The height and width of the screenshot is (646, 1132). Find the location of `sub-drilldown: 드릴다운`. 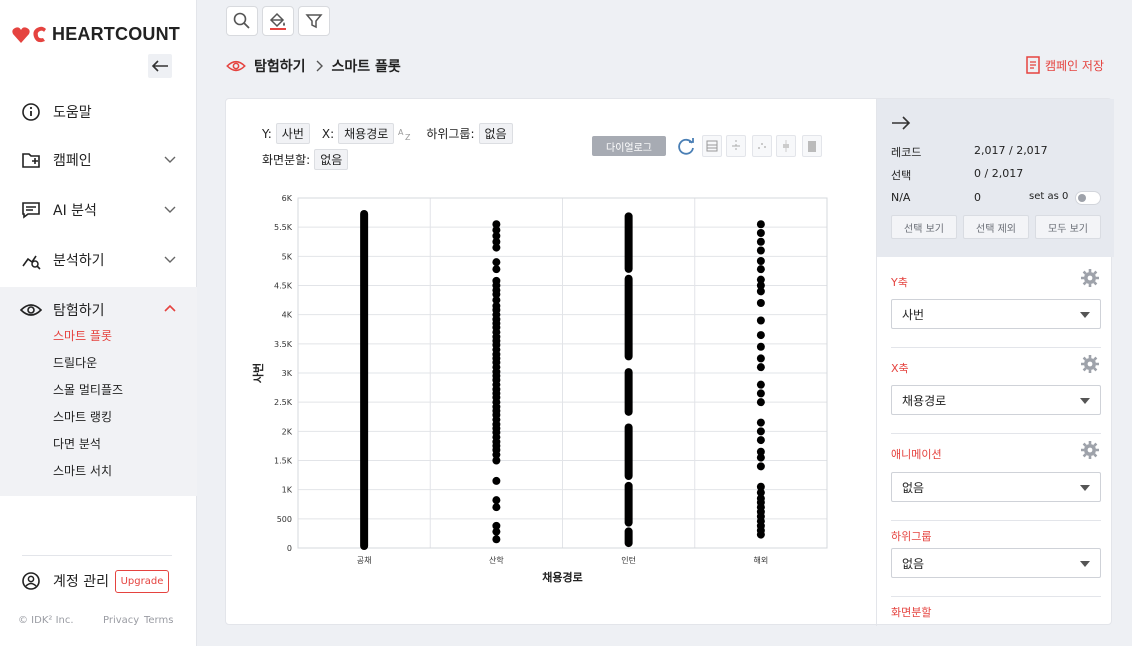

sub-drilldown: 드릴다운 is located at coordinates (75, 362).